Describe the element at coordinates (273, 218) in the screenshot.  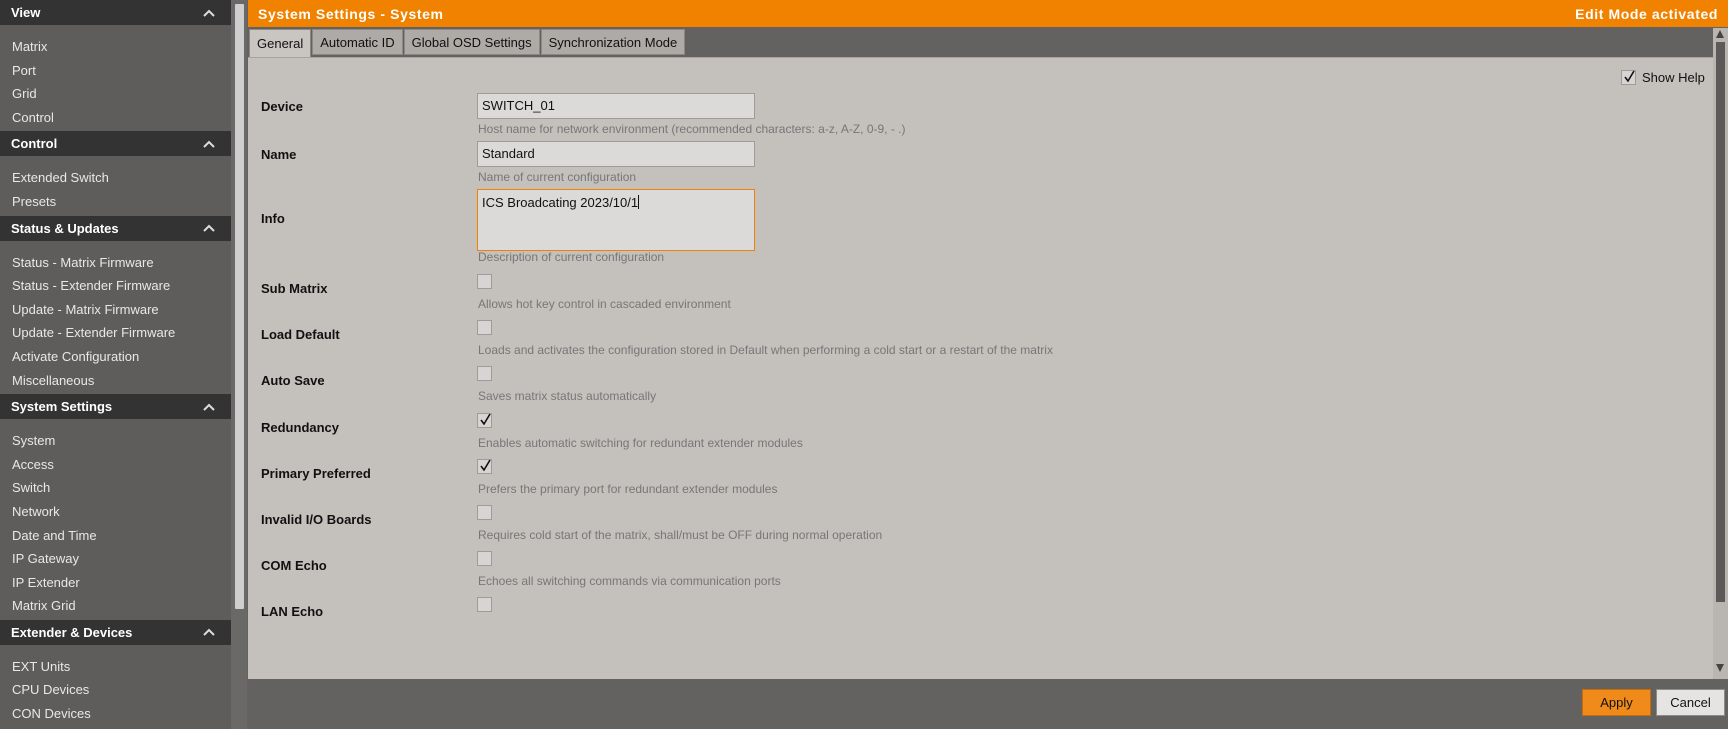
I see `info-label: Info` at that location.